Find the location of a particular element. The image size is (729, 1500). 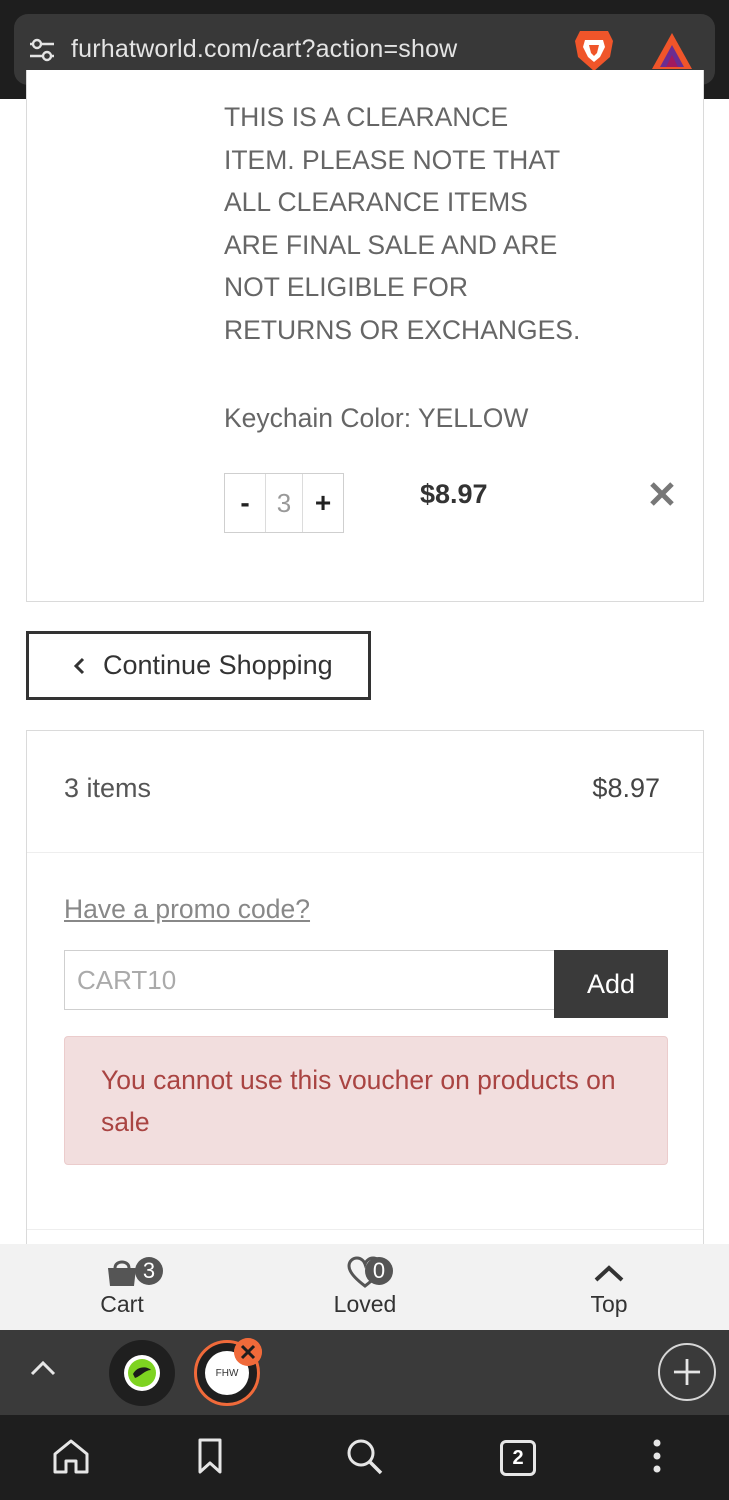

nav-top: Top is located at coordinates (609, 1287).